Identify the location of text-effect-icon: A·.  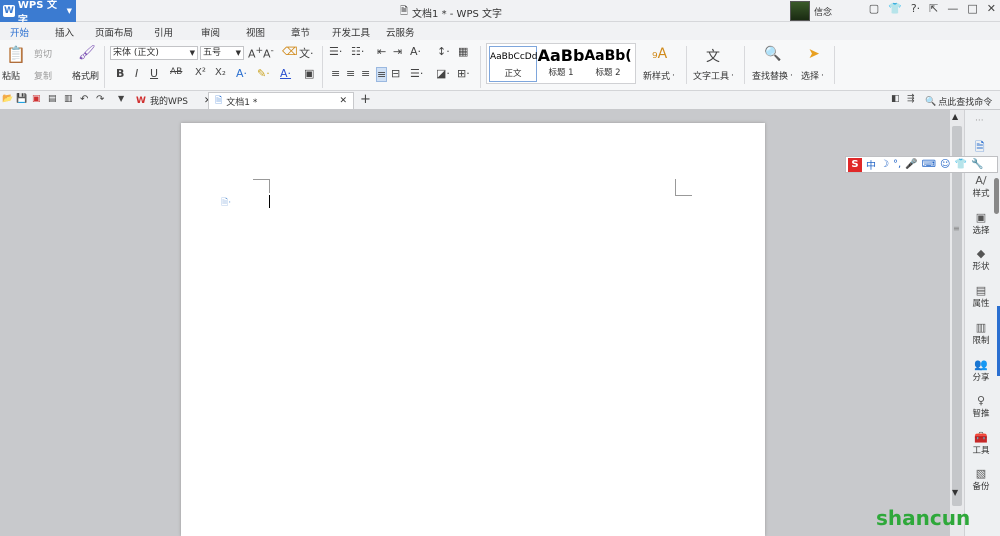
(241, 73).